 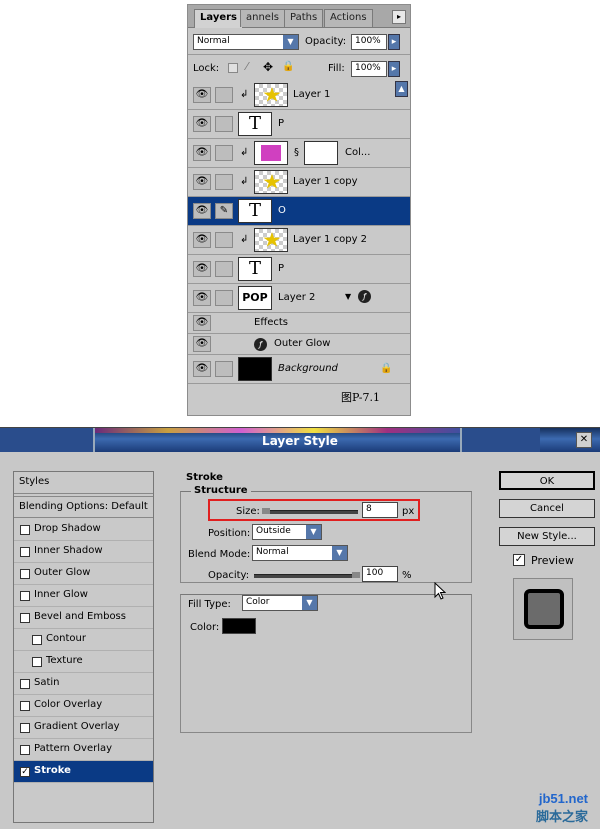 What do you see at coordinates (299, 211) in the screenshot?
I see `layer-row-o-selected: 👁 ✎ T O` at bounding box center [299, 211].